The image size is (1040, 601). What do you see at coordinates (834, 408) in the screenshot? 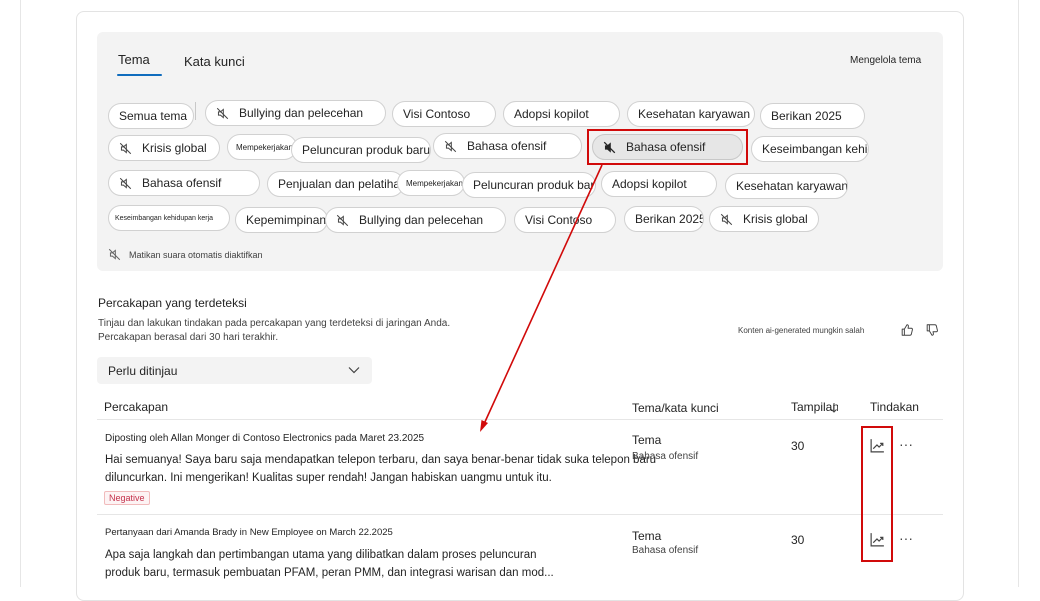
I see `sort-arrow-icon` at bounding box center [834, 408].